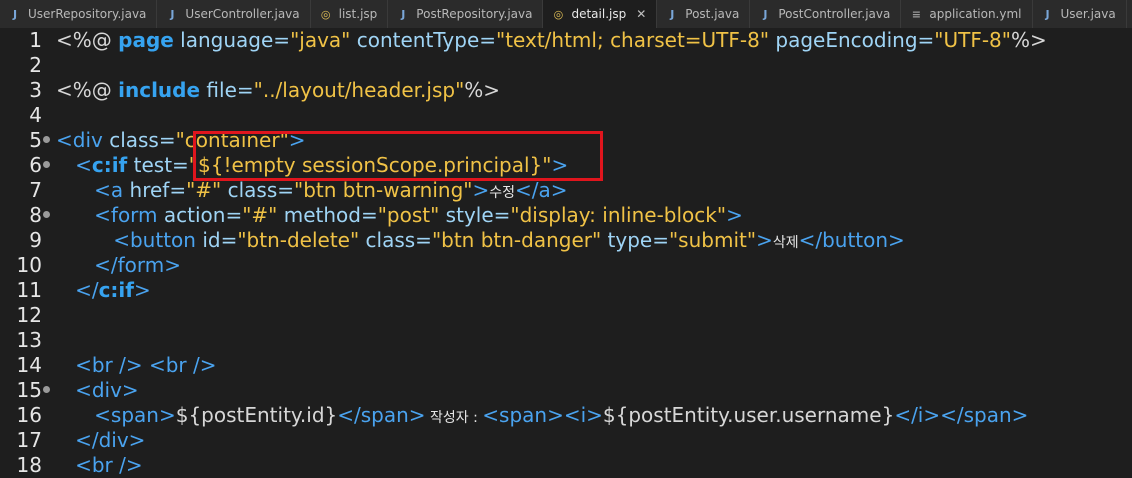  I want to click on code-token: "btn btn-danger", so click(516, 240).